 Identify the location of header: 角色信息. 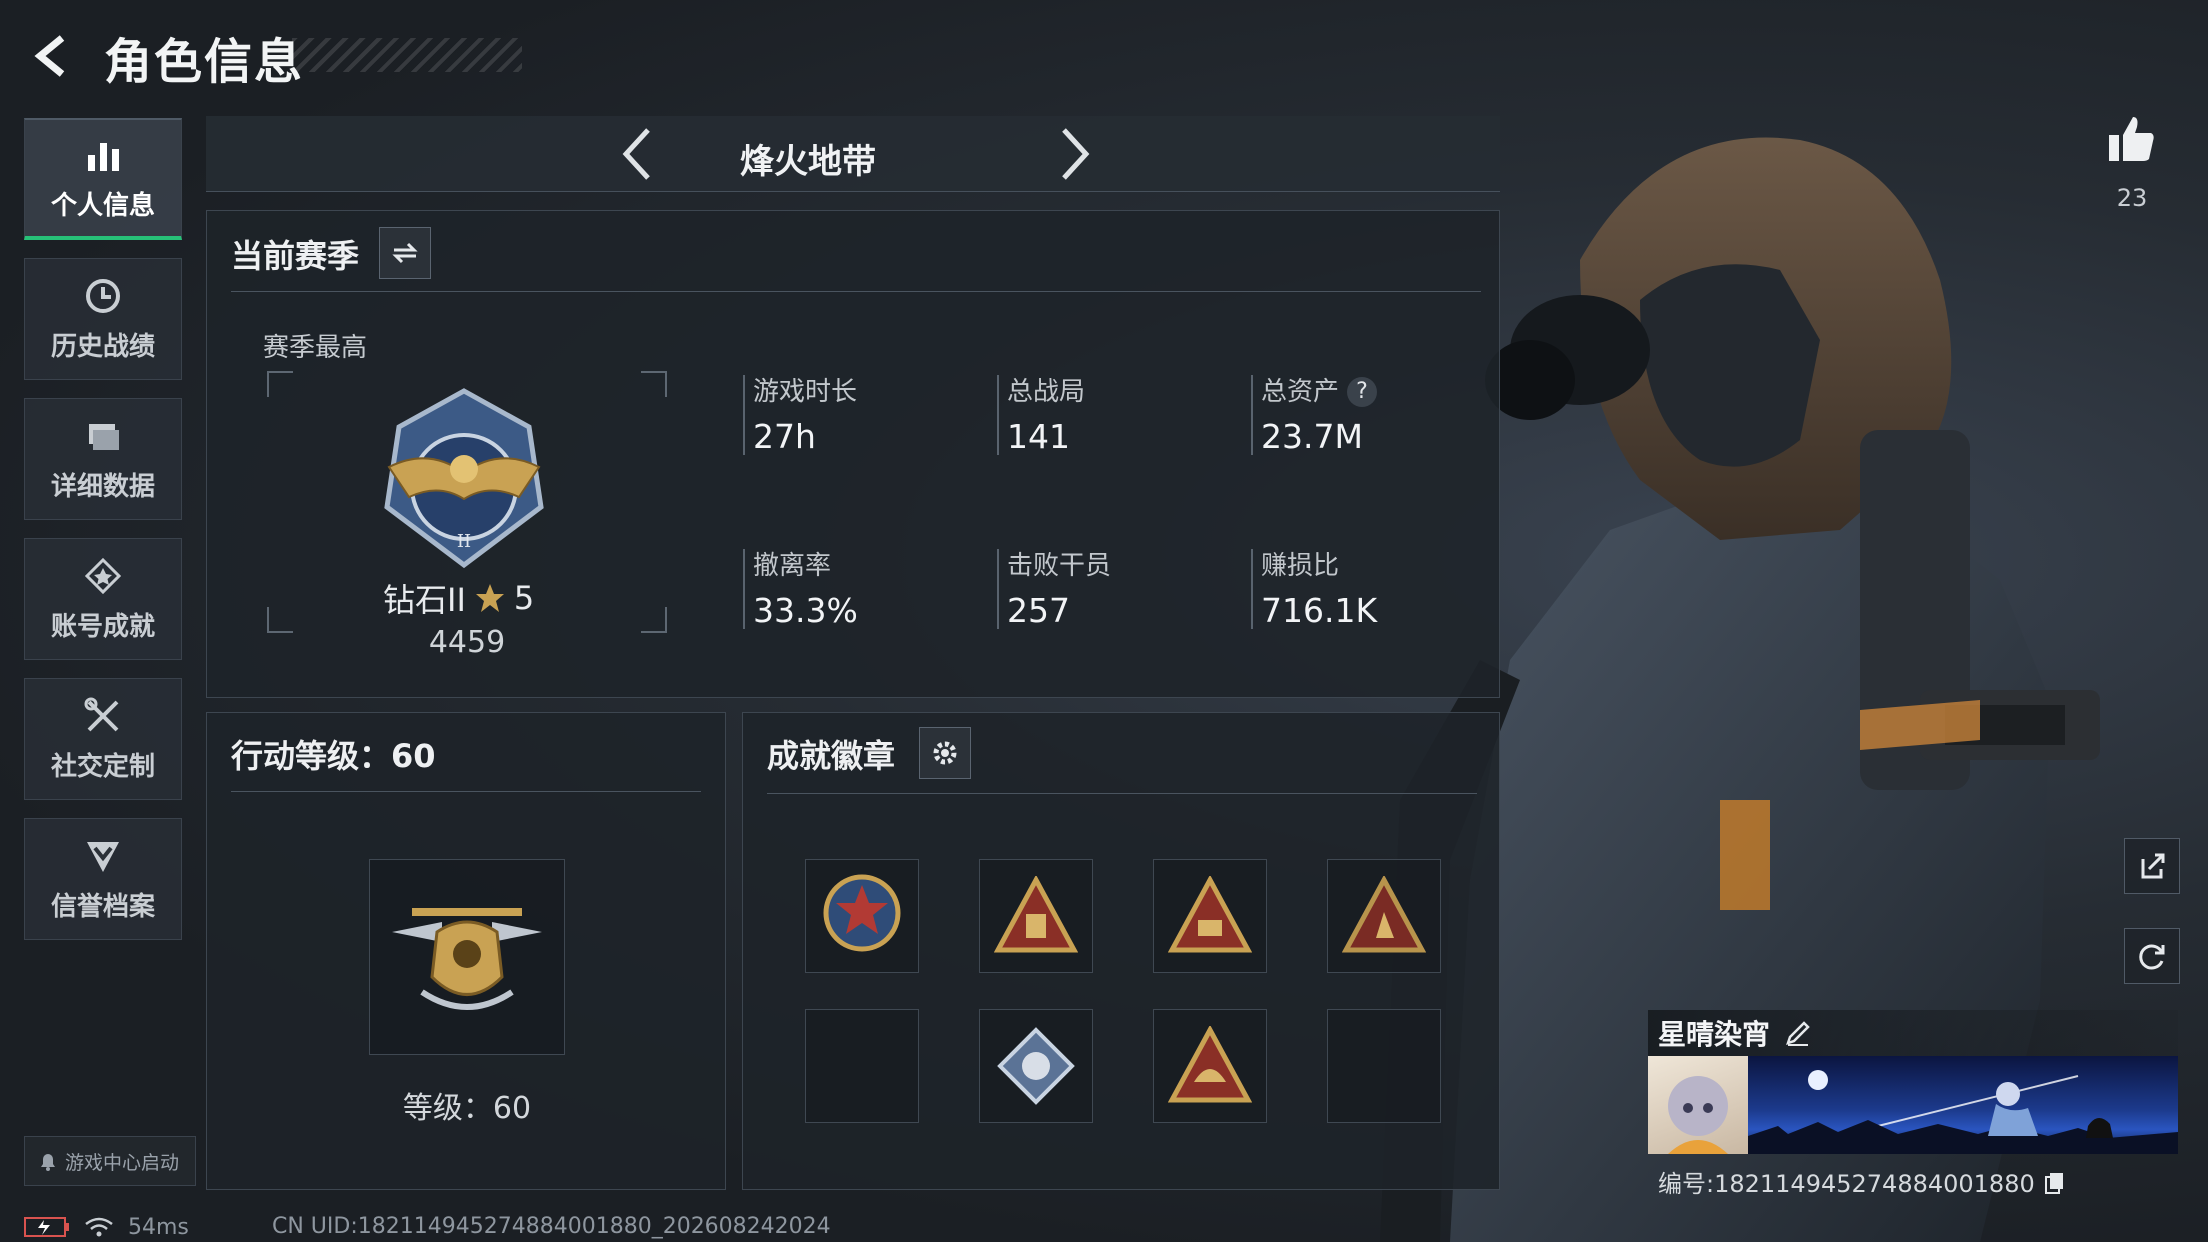
(350, 55).